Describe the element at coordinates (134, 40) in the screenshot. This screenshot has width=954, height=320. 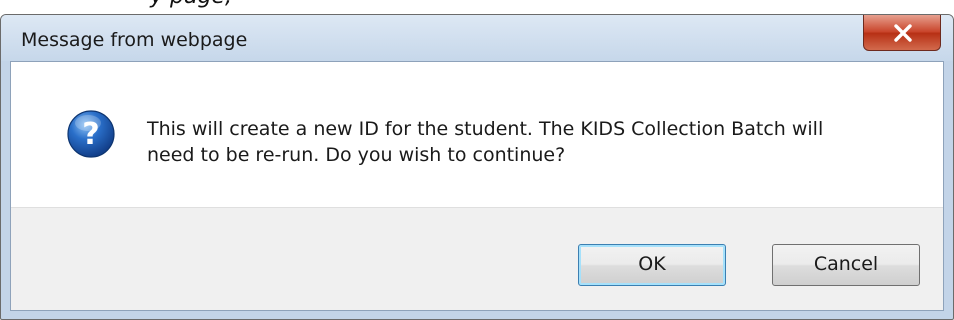
I see `dialog-title: Message from webpage` at that location.